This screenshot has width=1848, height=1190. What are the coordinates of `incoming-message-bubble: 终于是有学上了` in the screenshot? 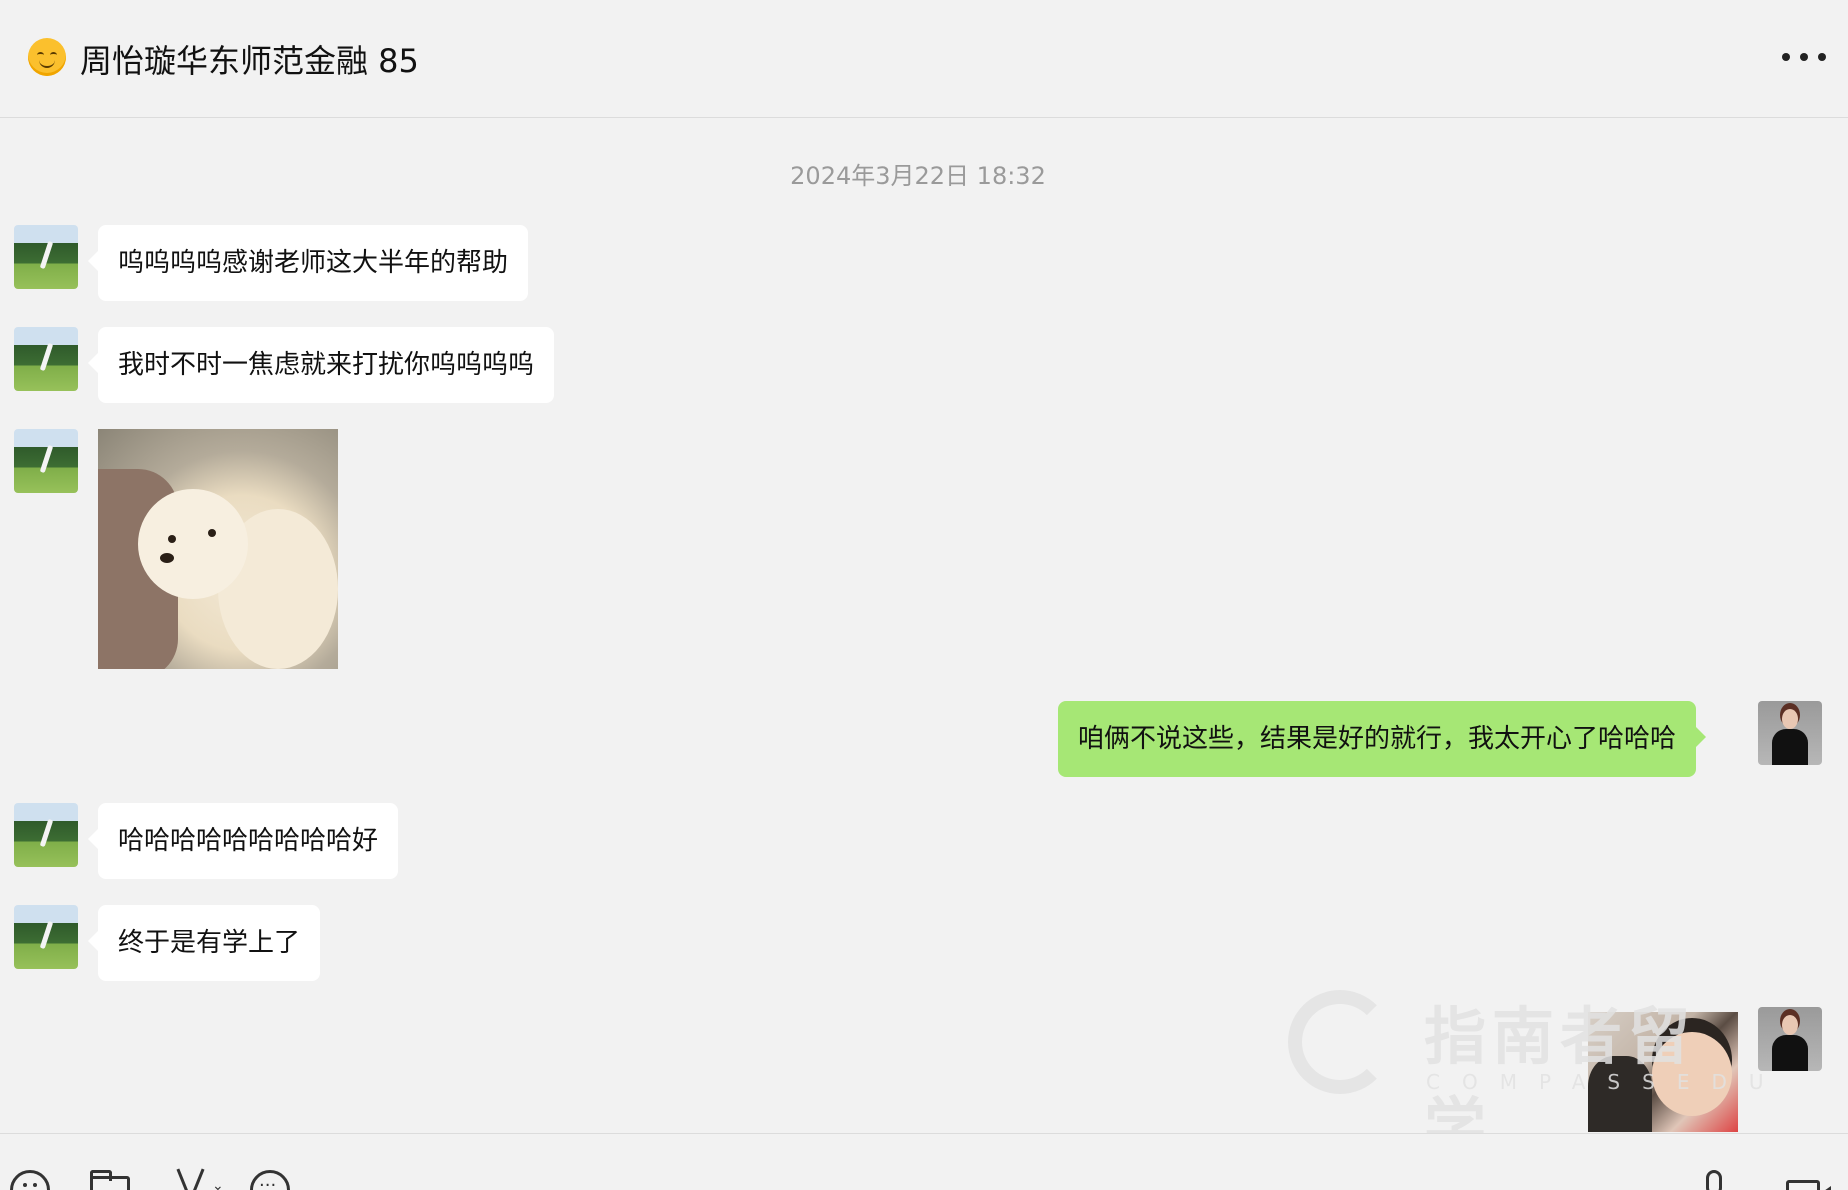 It's located at (204, 943).